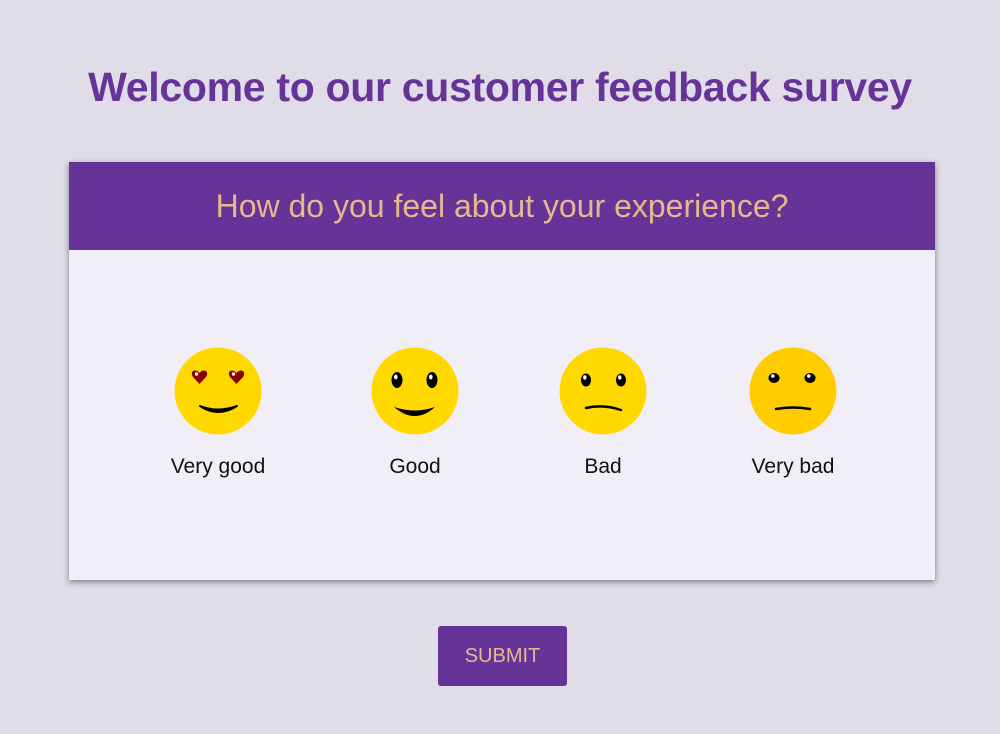 This screenshot has height=734, width=1000. I want to click on option-very-good: Very good, so click(218, 413).